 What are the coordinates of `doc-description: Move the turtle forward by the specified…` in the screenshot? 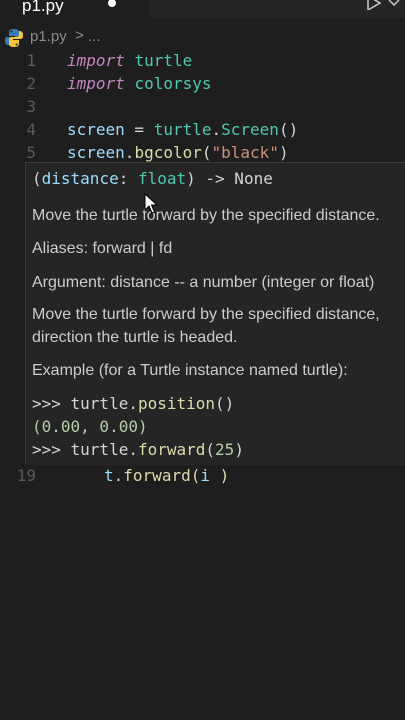 It's located at (206, 215).